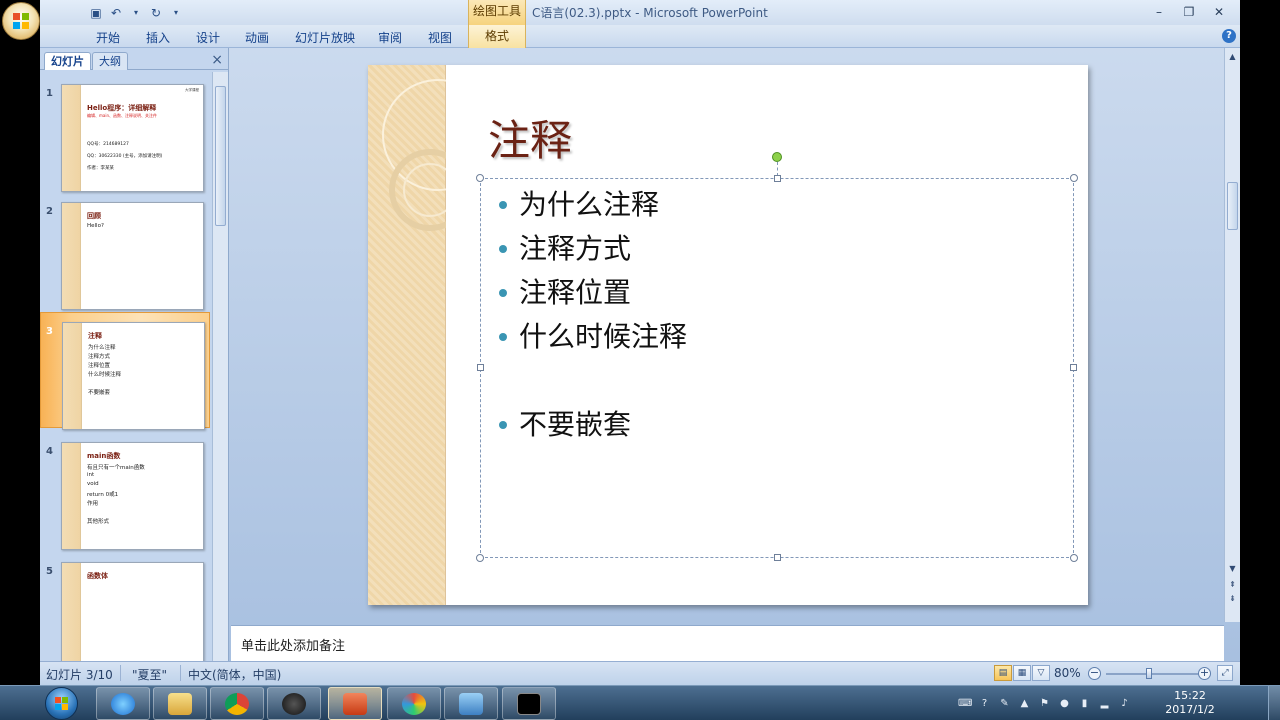 This screenshot has width=1280, height=720. What do you see at coordinates (480, 178) in the screenshot?
I see `resize-handle-top-left` at bounding box center [480, 178].